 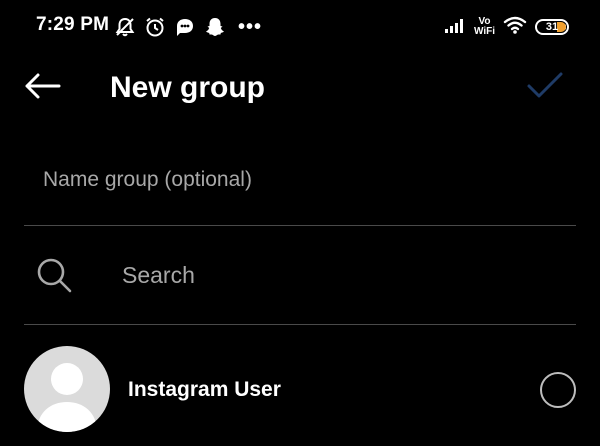 What do you see at coordinates (300, 28) in the screenshot?
I see `status-bar: 7:29 PM ••• Vo WiFi 31` at bounding box center [300, 28].